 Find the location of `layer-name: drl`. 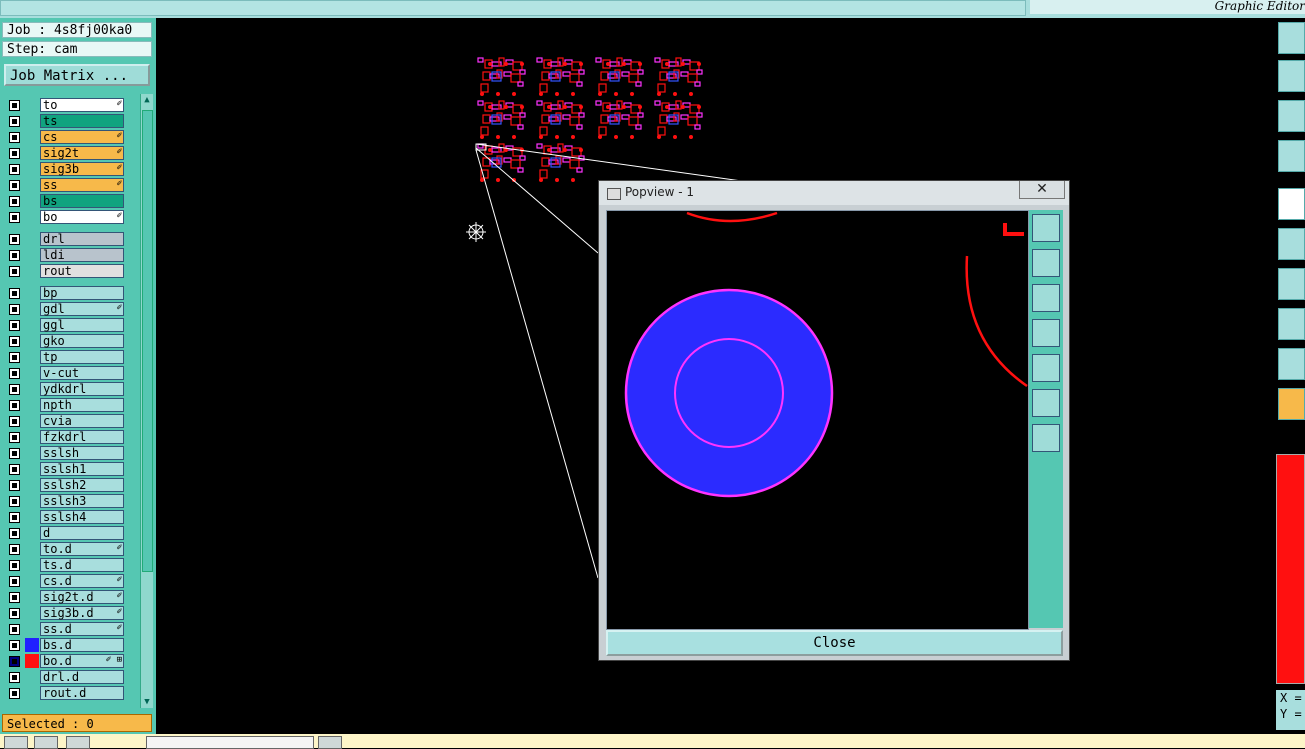

layer-name: drl is located at coordinates (82, 239).